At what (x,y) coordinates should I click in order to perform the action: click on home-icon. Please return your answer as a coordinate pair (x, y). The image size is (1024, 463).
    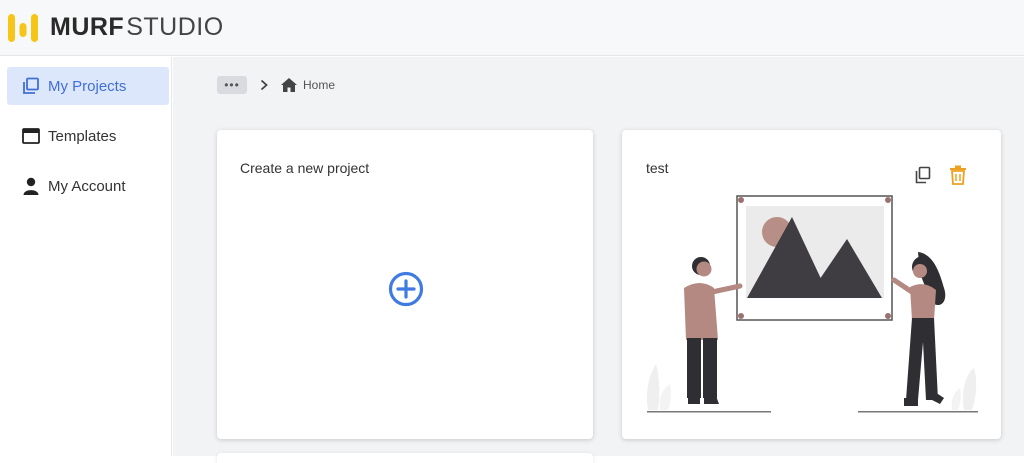
    Looking at the image, I should click on (289, 85).